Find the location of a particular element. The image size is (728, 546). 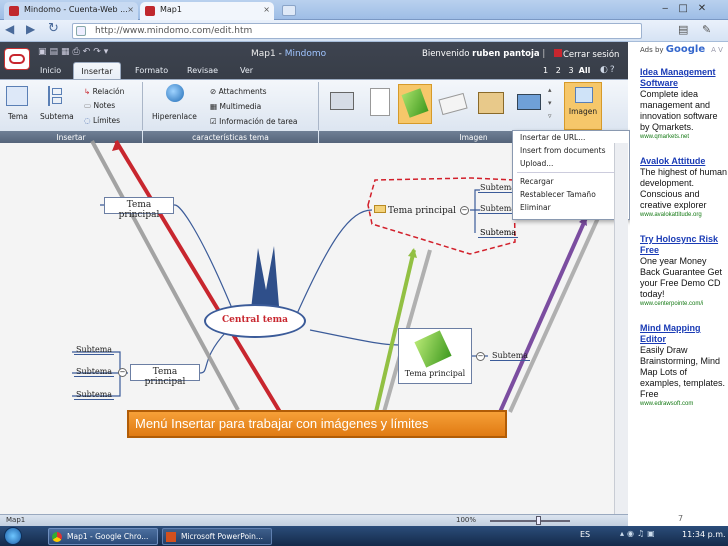

green-note-icon is located at coordinates (433, 349).